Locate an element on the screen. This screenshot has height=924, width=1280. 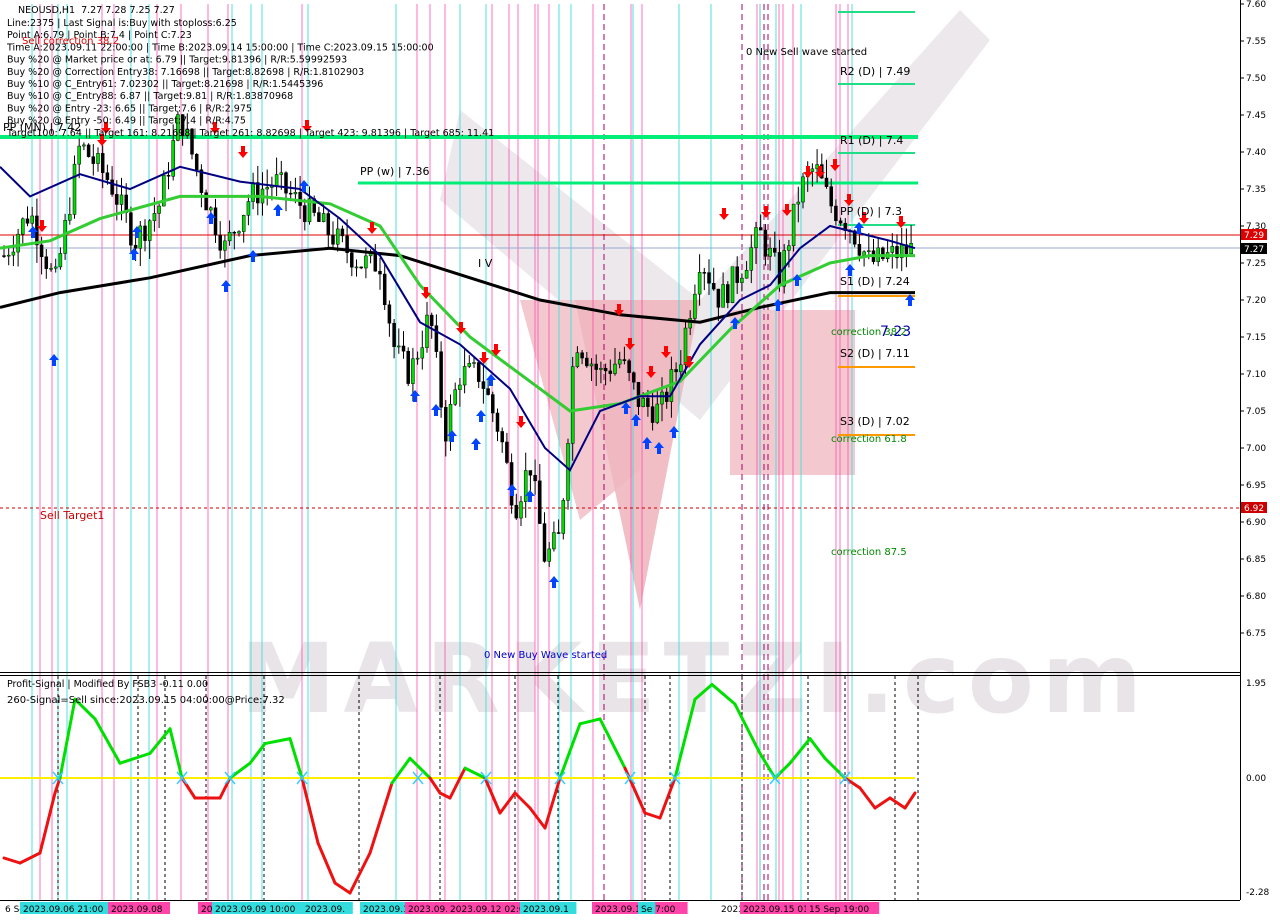
time-tick-label: 2023.09.1 is located at coordinates (386, 910).